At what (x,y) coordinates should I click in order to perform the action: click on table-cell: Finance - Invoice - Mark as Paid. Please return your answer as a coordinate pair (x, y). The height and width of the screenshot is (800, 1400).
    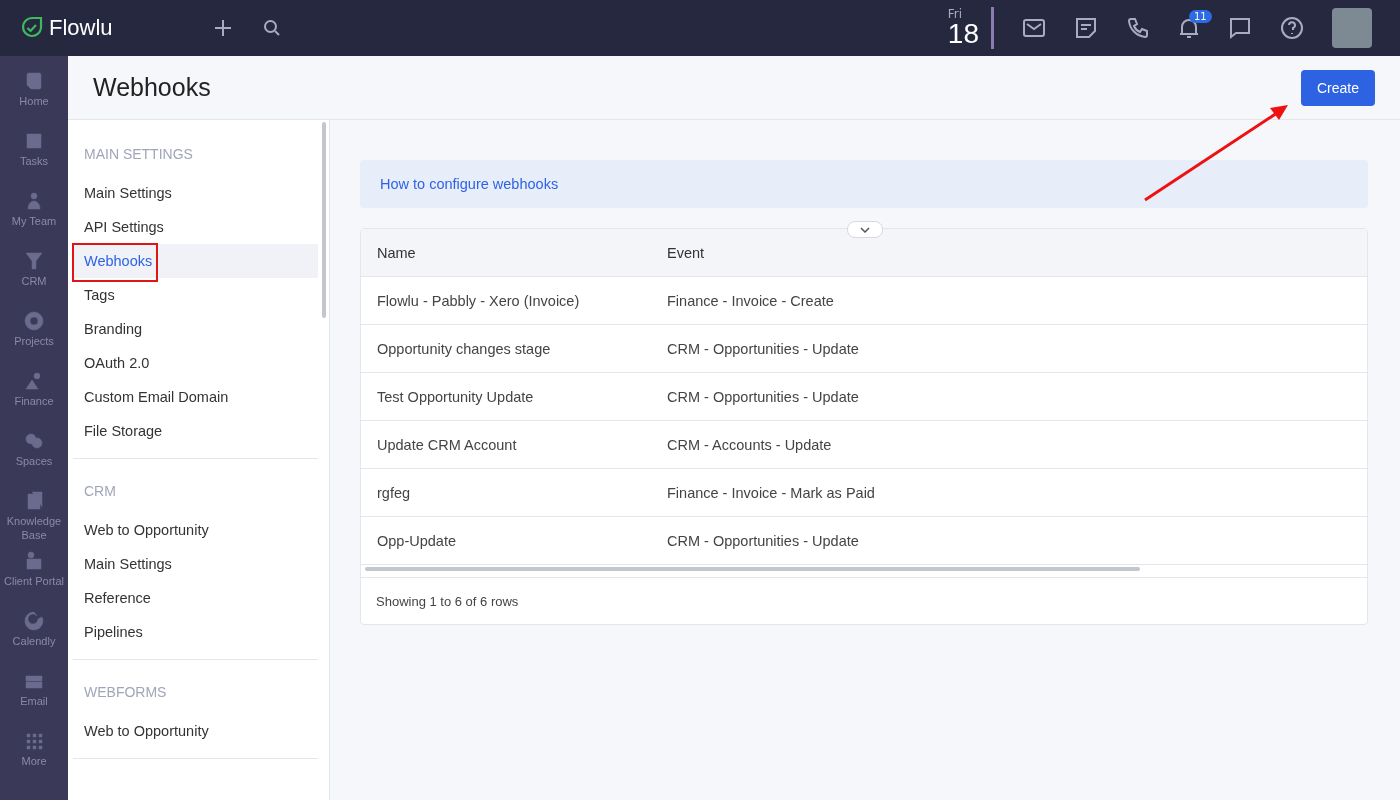
    Looking at the image, I should click on (771, 492).